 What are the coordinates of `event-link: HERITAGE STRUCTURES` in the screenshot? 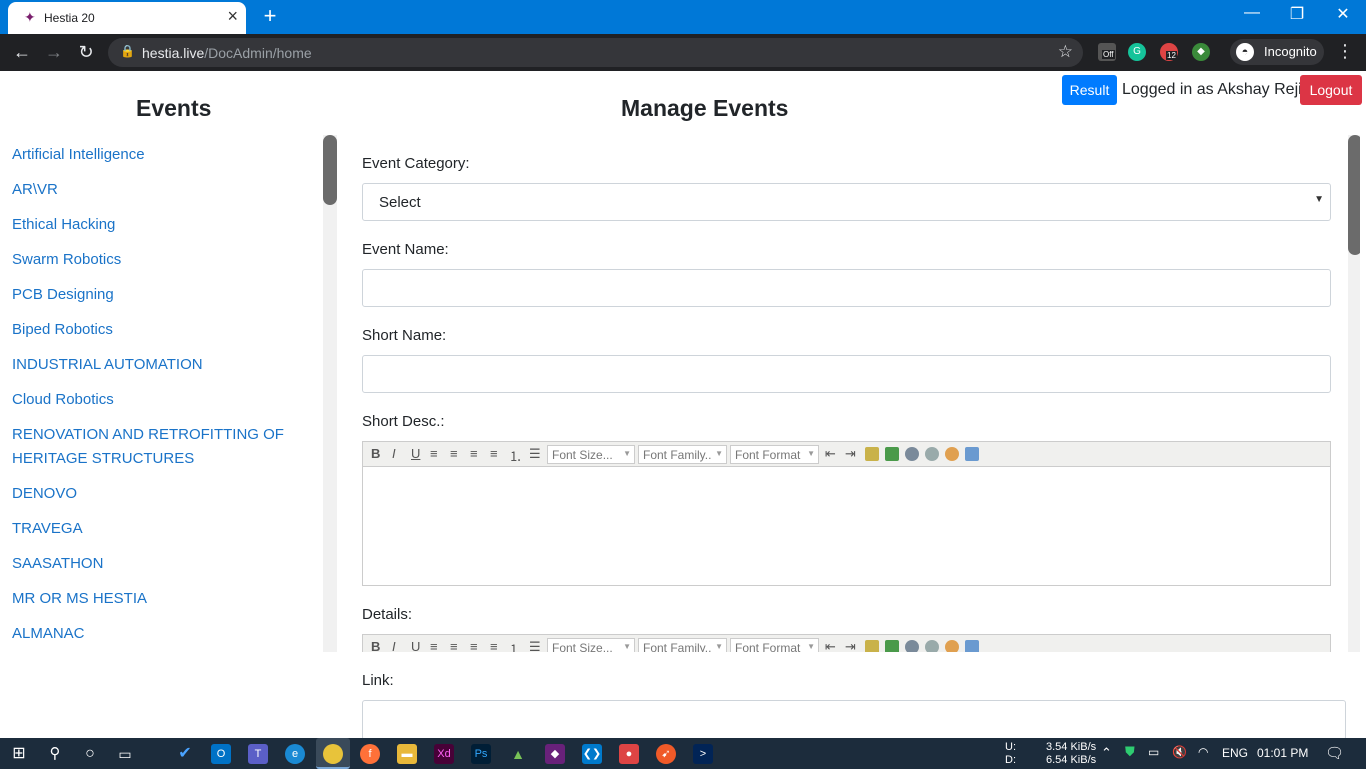 It's located at (103, 459).